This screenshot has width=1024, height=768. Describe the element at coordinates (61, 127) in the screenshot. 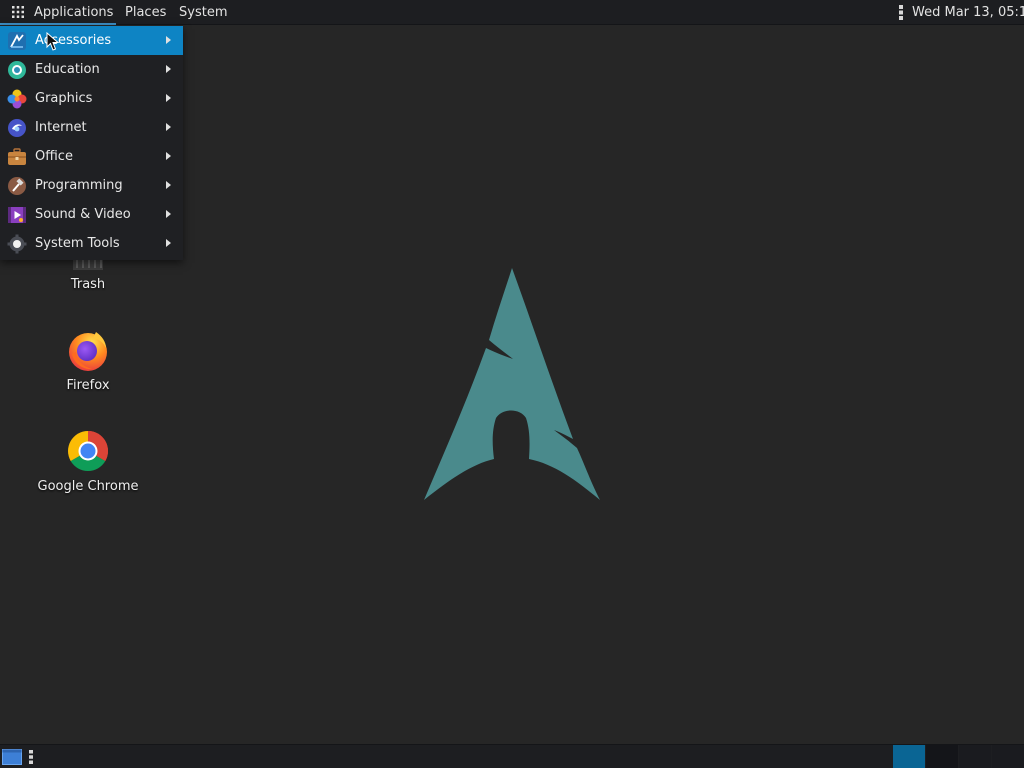

I see `menu-item-label: Internet` at that location.